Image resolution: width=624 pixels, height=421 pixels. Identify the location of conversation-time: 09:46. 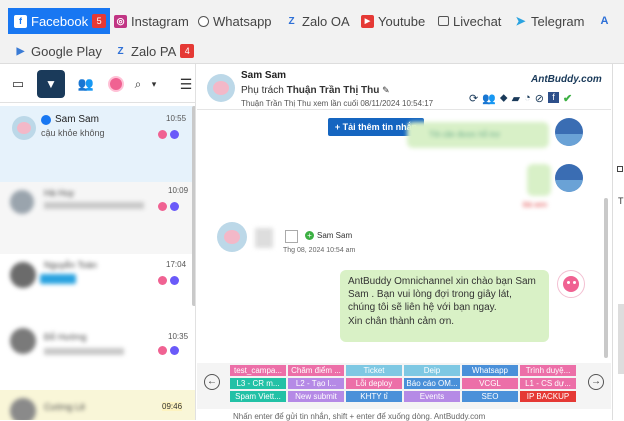
(172, 406).